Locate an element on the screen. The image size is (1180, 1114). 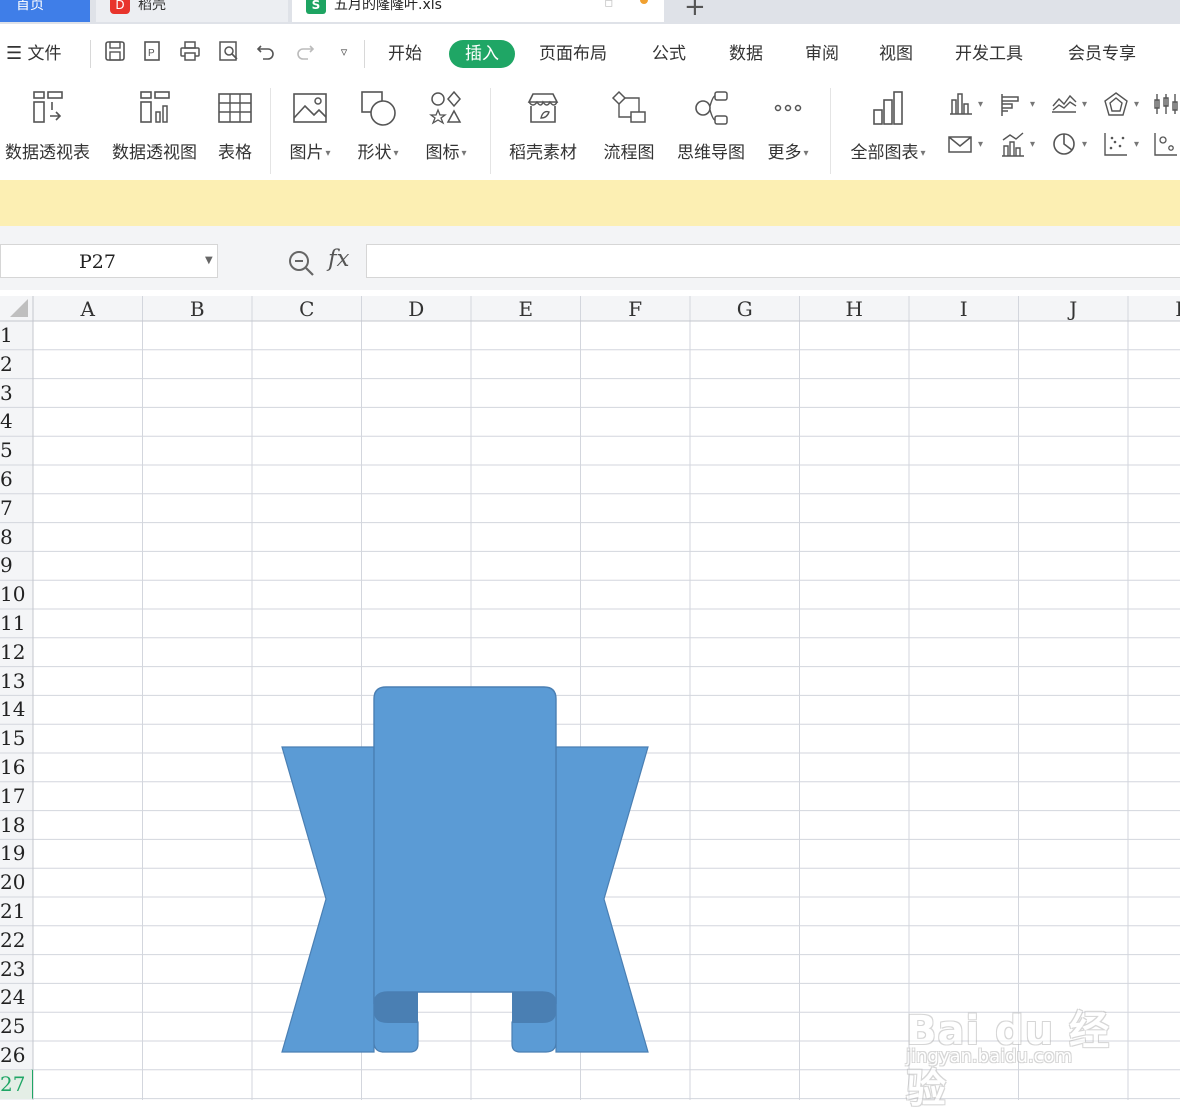
toolbar-divider is located at coordinates (590, 231).